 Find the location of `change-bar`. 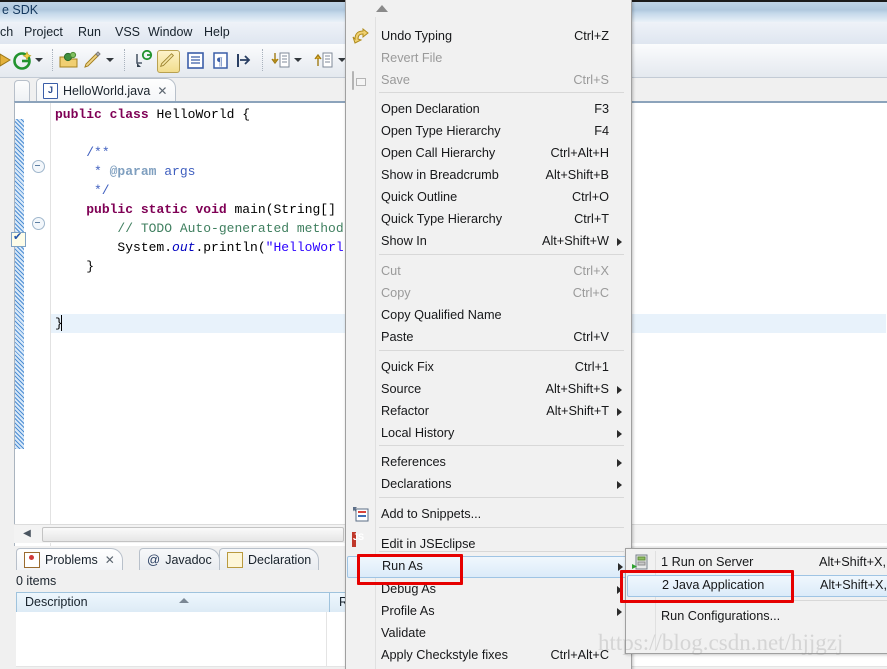

change-bar is located at coordinates (19, 284).